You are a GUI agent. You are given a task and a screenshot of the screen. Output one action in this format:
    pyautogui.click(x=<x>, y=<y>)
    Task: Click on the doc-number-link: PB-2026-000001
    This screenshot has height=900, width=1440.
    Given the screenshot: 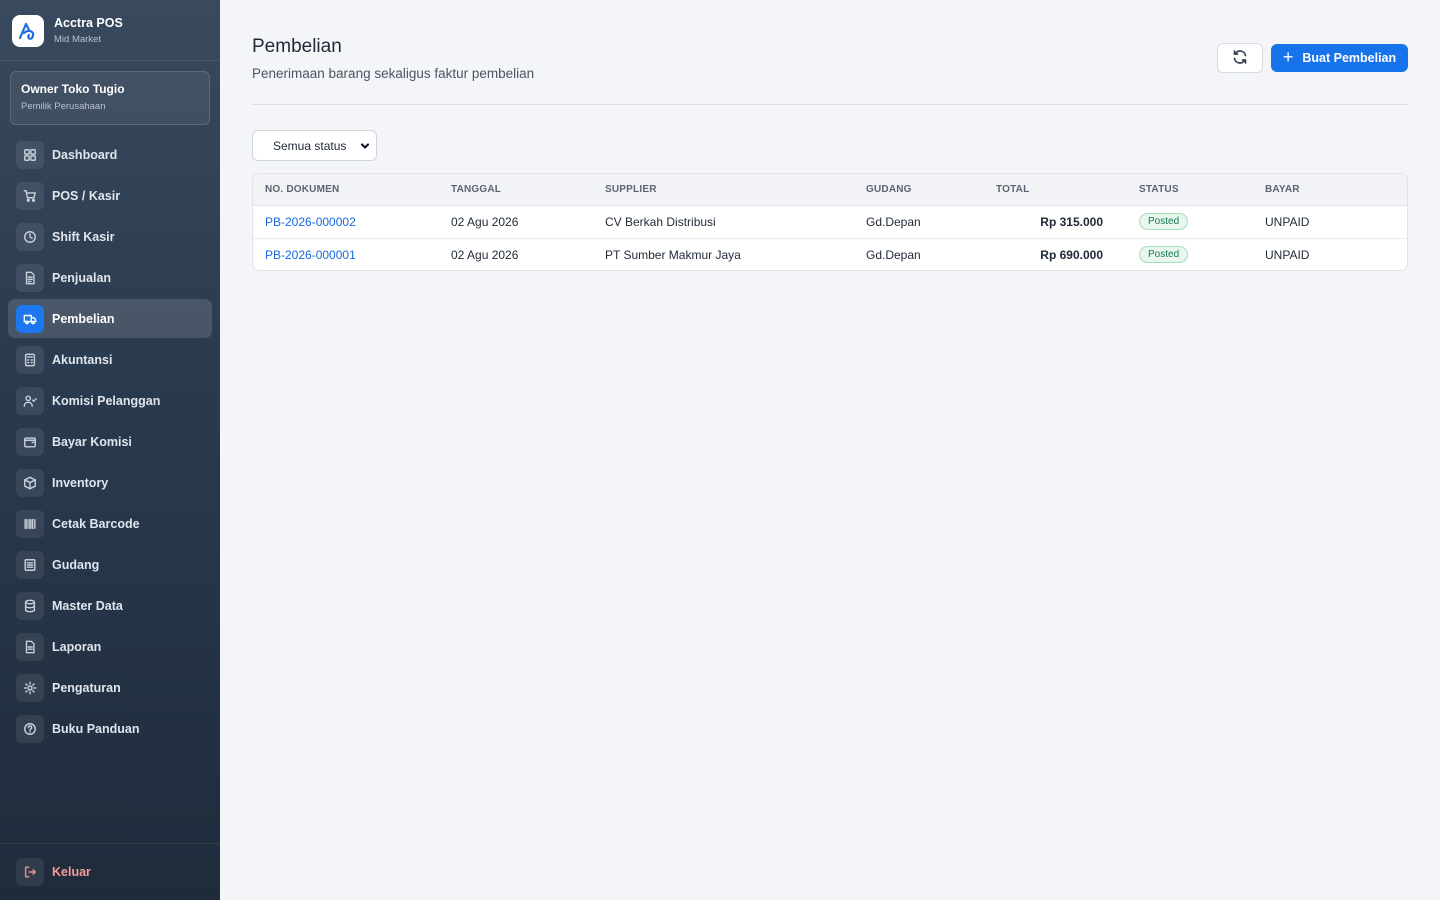 What is the action you would take?
    pyautogui.click(x=346, y=253)
    